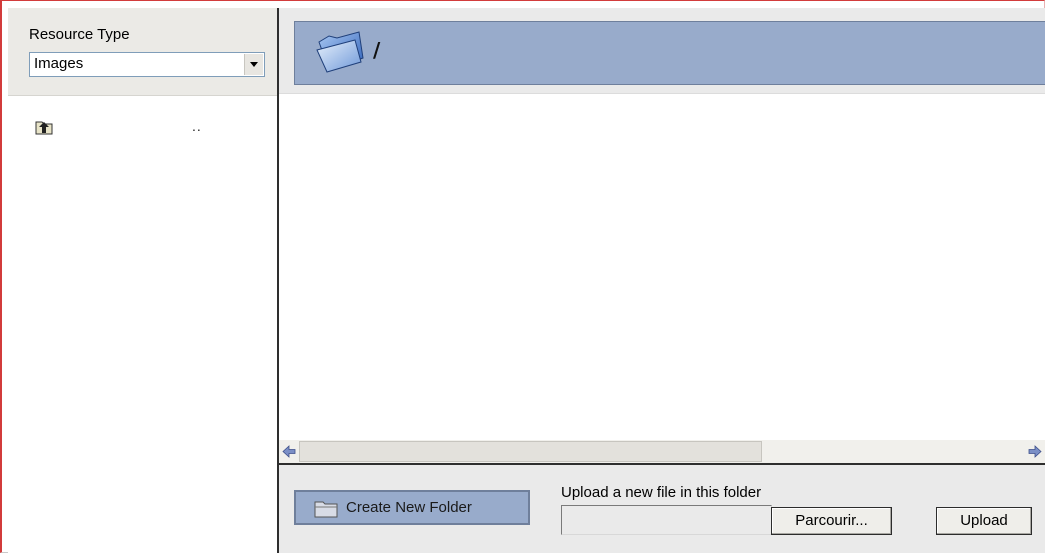 Image resolution: width=1047 pixels, height=555 pixels. I want to click on arrow-left-icon, so click(289, 451).